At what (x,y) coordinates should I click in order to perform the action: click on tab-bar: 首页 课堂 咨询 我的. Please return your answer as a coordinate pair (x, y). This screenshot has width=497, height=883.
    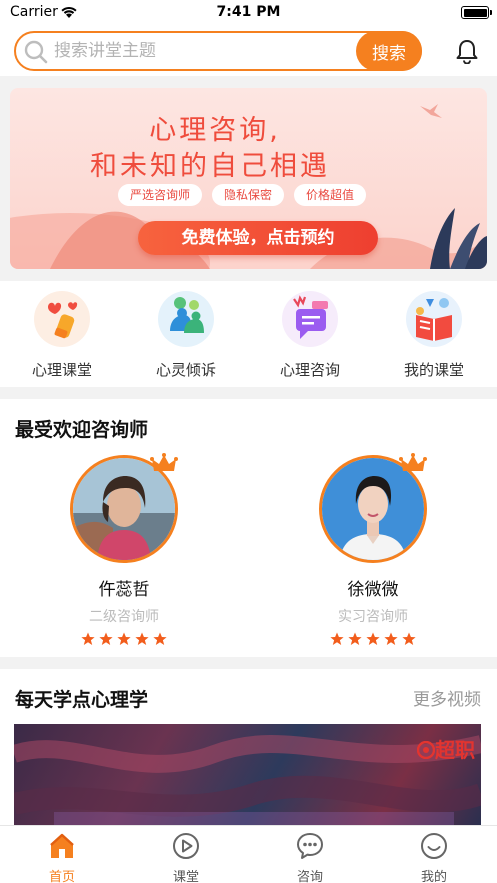
    Looking at the image, I should click on (248, 854).